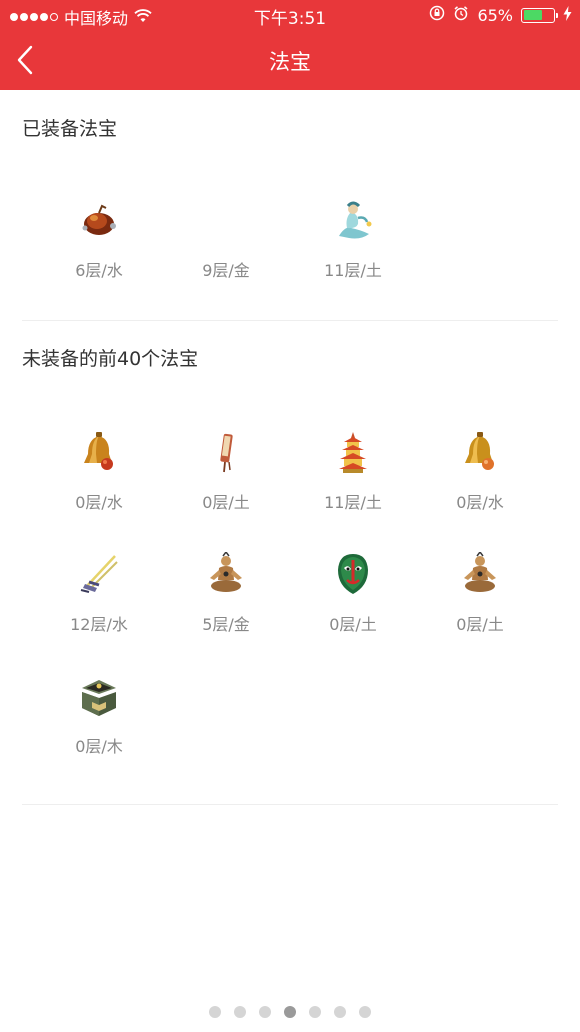 This screenshot has width=580, height=1032. Describe the element at coordinates (226, 270) in the screenshot. I see `item-label: 9层/金` at that location.